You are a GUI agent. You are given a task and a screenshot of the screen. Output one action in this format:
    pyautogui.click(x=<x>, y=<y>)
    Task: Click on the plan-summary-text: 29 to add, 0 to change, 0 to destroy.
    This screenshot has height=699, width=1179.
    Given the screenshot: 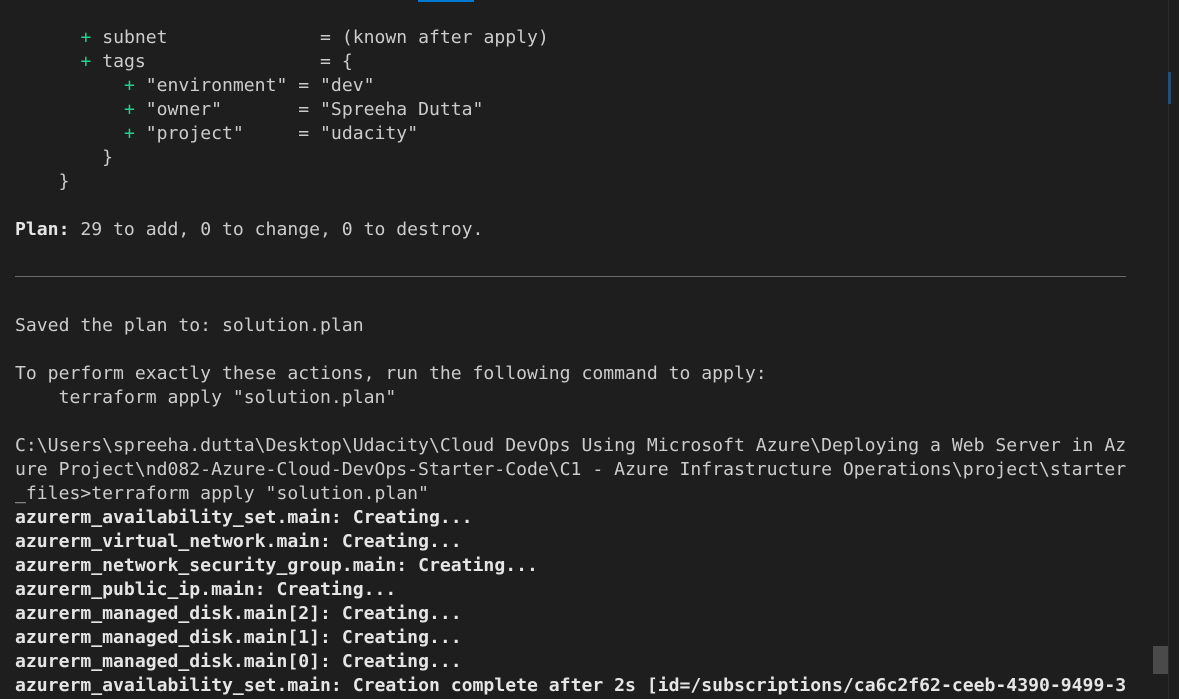 What is the action you would take?
    pyautogui.click(x=276, y=229)
    